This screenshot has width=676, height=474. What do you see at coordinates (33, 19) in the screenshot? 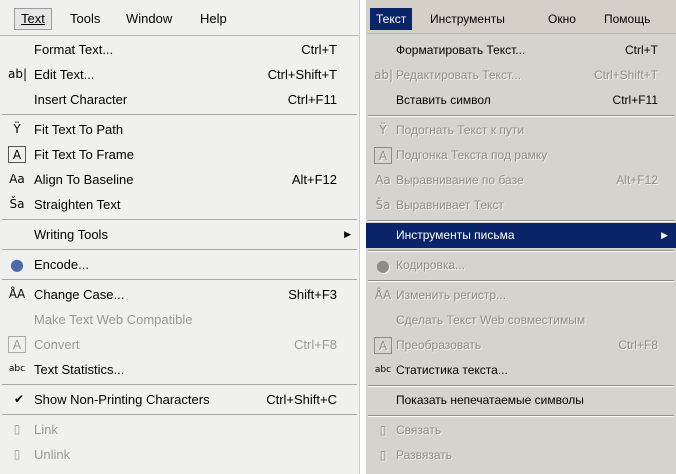
I see `menu-text: Text` at bounding box center [33, 19].